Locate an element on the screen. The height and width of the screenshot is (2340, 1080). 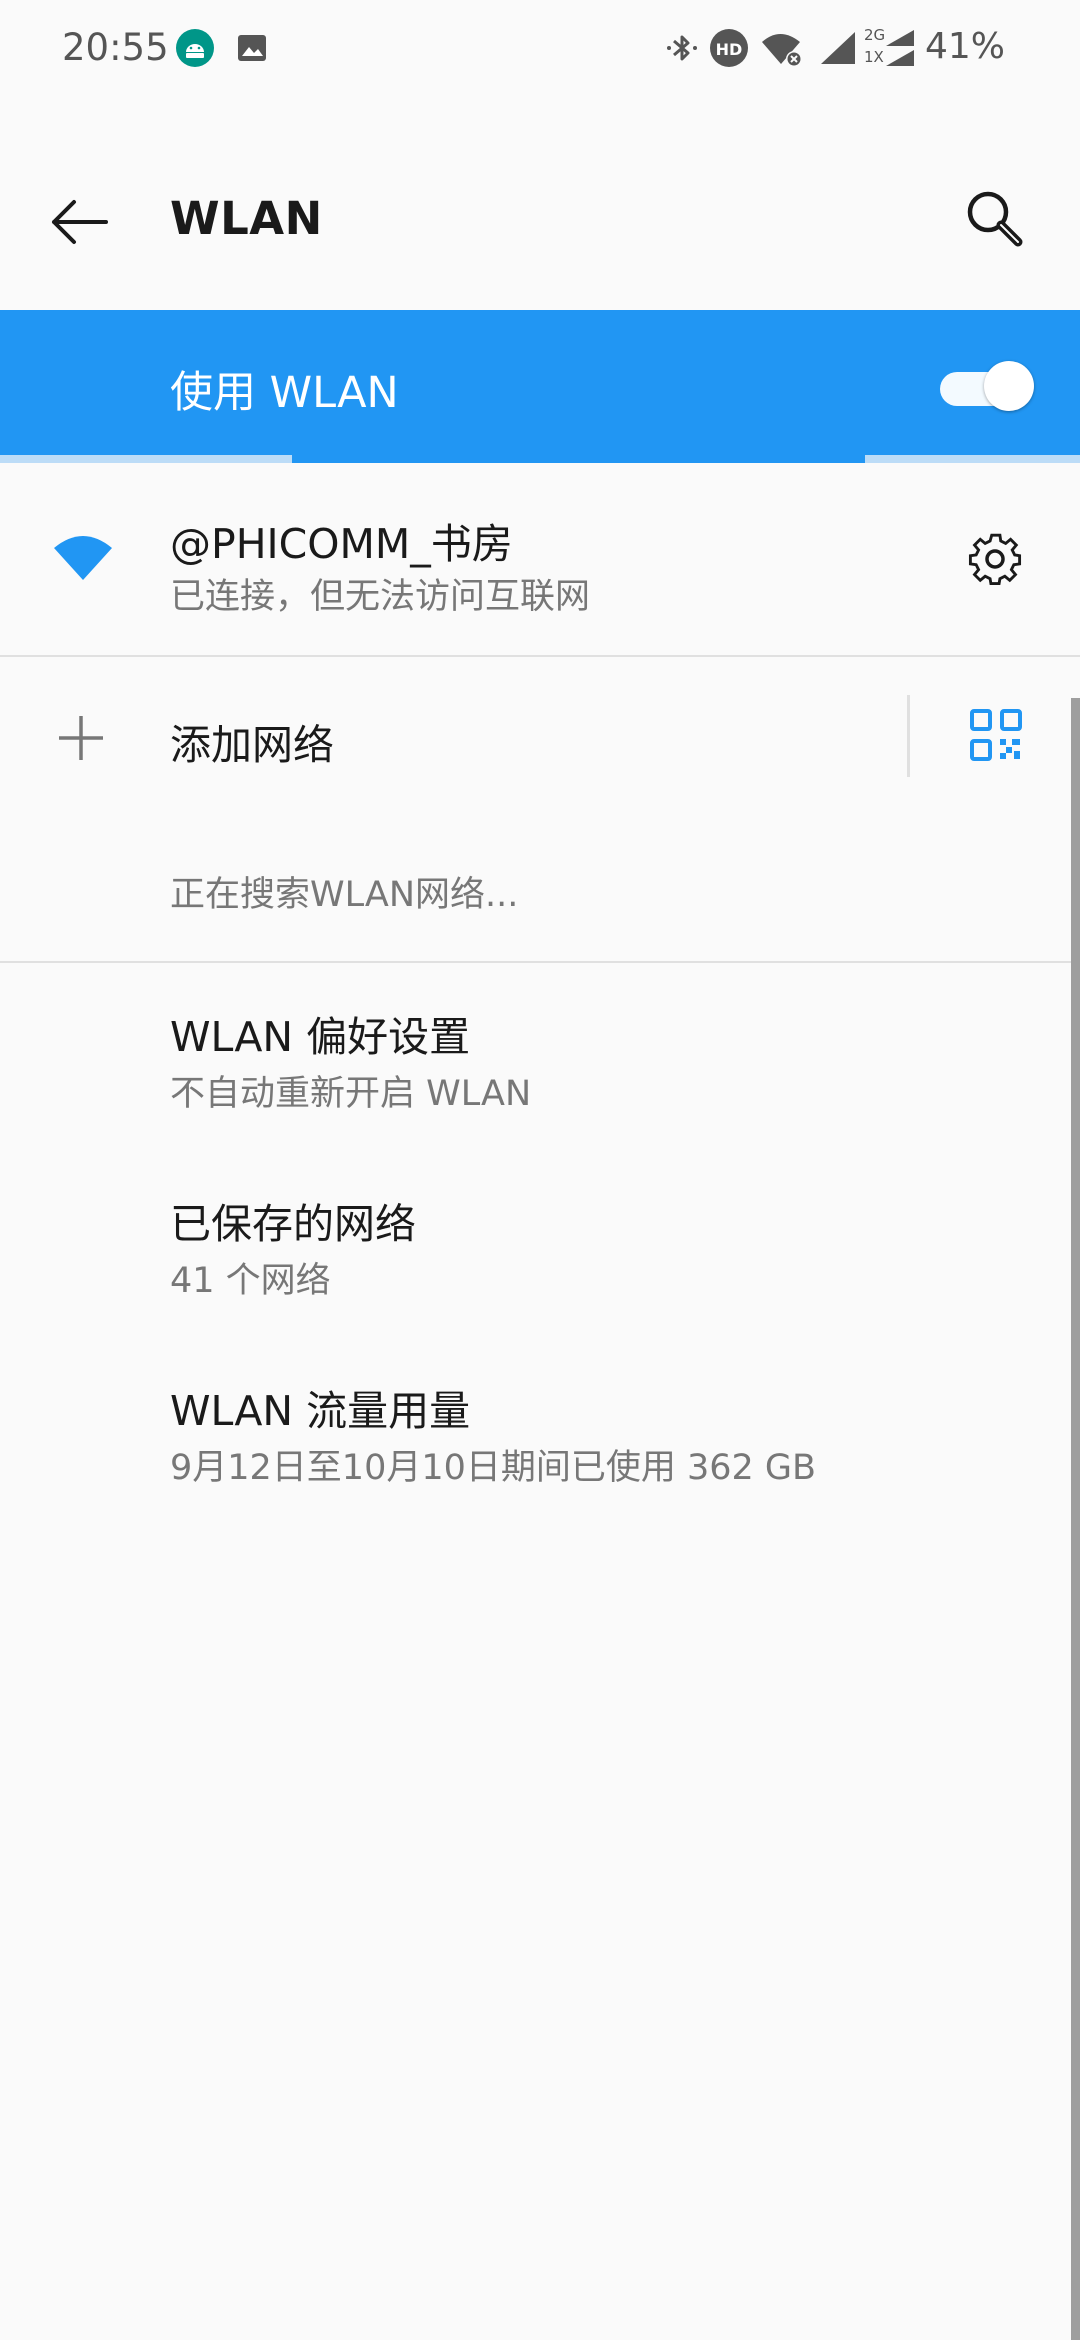
saved-networks-title: 已保存的网络 is located at coordinates (293, 1224).